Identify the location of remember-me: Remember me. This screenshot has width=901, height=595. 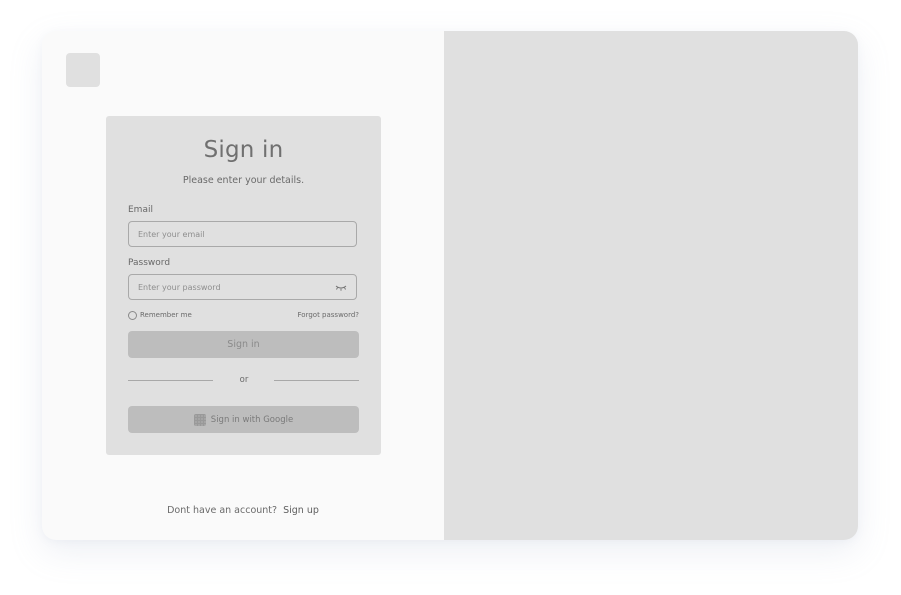
(160, 315).